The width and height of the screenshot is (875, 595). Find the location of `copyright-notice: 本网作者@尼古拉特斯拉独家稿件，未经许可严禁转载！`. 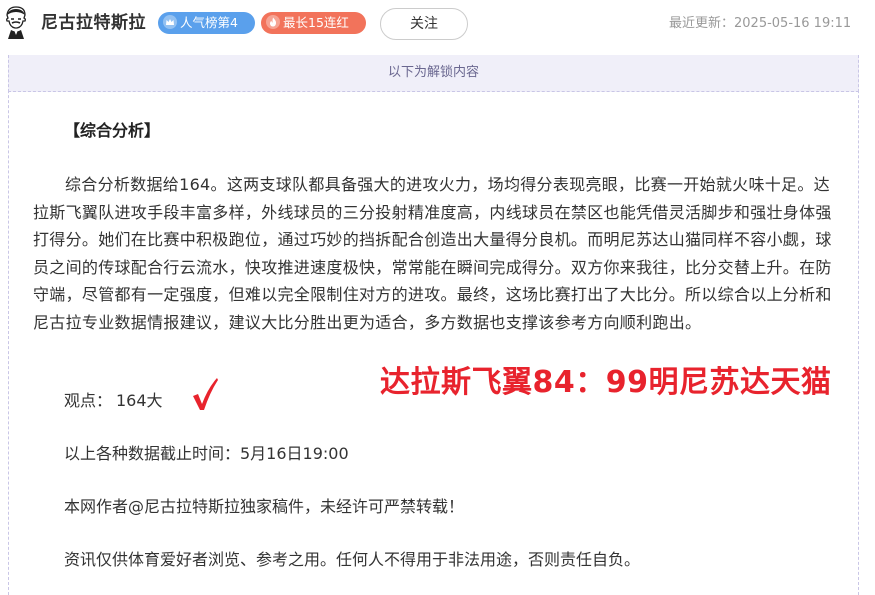

copyright-notice: 本网作者@尼古拉特斯拉独家稿件，未经许可严禁转载！ is located at coordinates (264, 506).